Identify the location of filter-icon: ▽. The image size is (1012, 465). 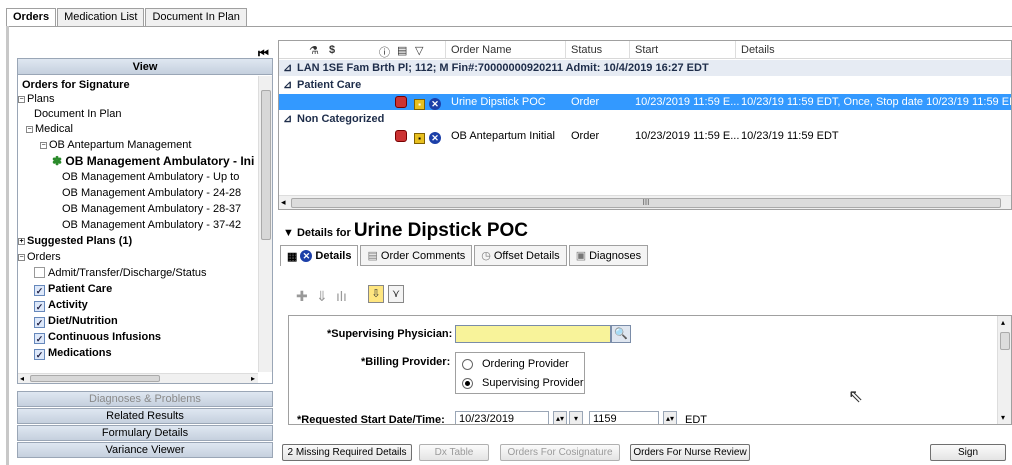
(419, 50).